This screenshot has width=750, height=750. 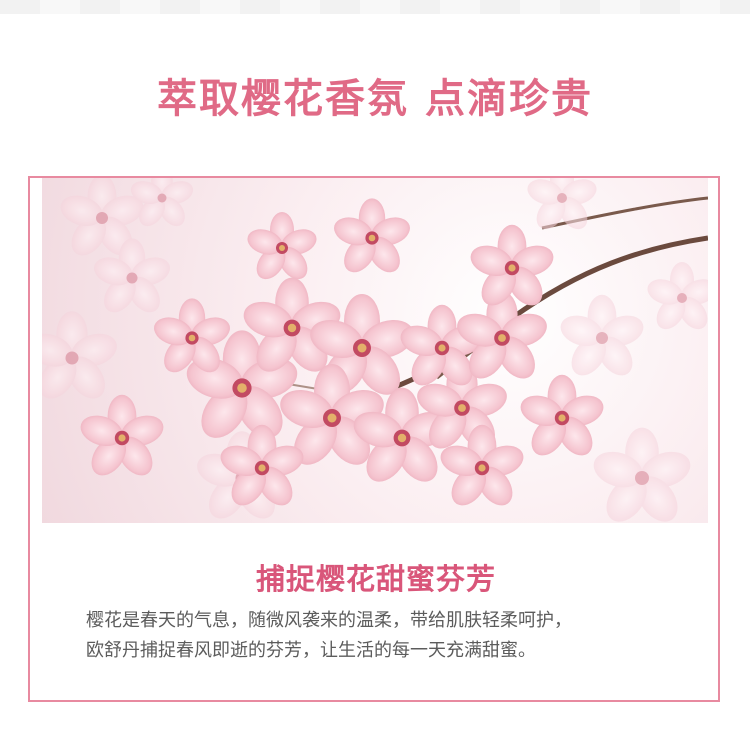 What do you see at coordinates (311, 650) in the screenshot?
I see `body-line: 欧舒丹捕捉春风即逝的芬芳，让生活的每一天充满甜蜜。` at bounding box center [311, 650].